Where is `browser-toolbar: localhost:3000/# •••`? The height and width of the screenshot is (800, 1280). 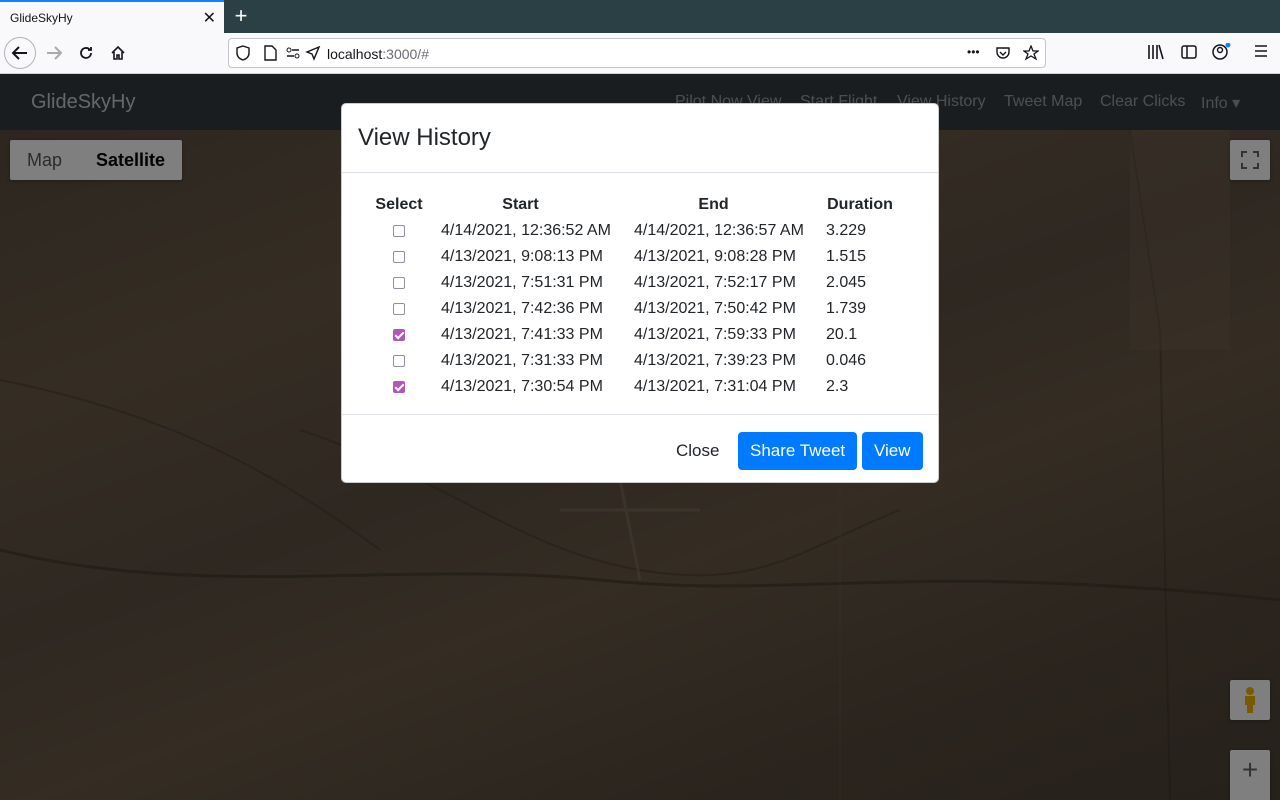 browser-toolbar: localhost:3000/# ••• is located at coordinates (640, 53).